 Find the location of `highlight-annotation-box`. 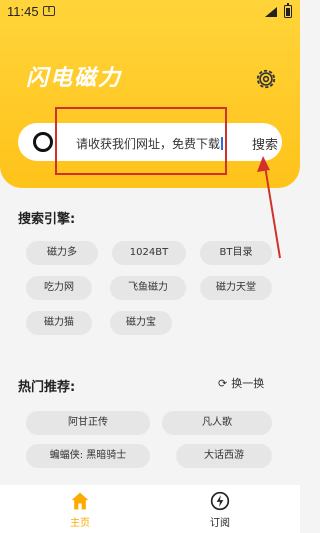

highlight-annotation-box is located at coordinates (141, 141).